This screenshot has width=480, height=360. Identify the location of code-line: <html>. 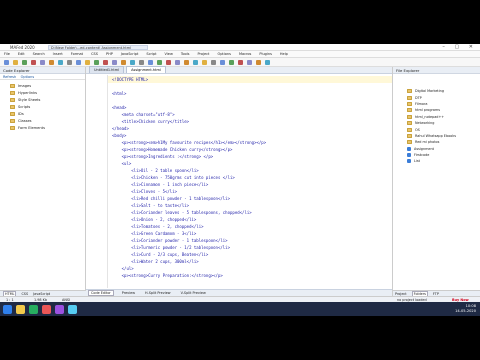
(119, 93).